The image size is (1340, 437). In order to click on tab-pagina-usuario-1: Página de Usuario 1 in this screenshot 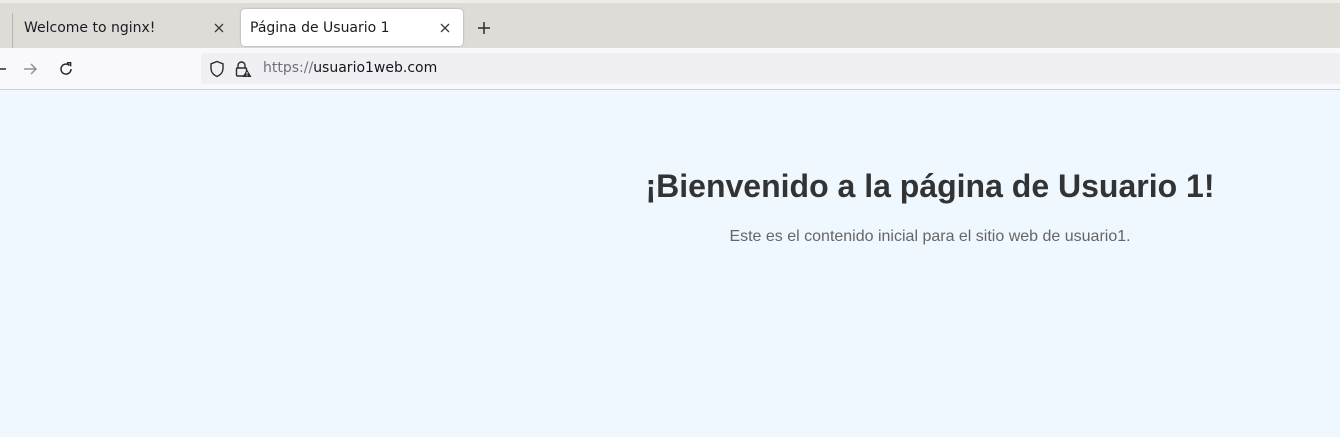, I will do `click(352, 27)`.